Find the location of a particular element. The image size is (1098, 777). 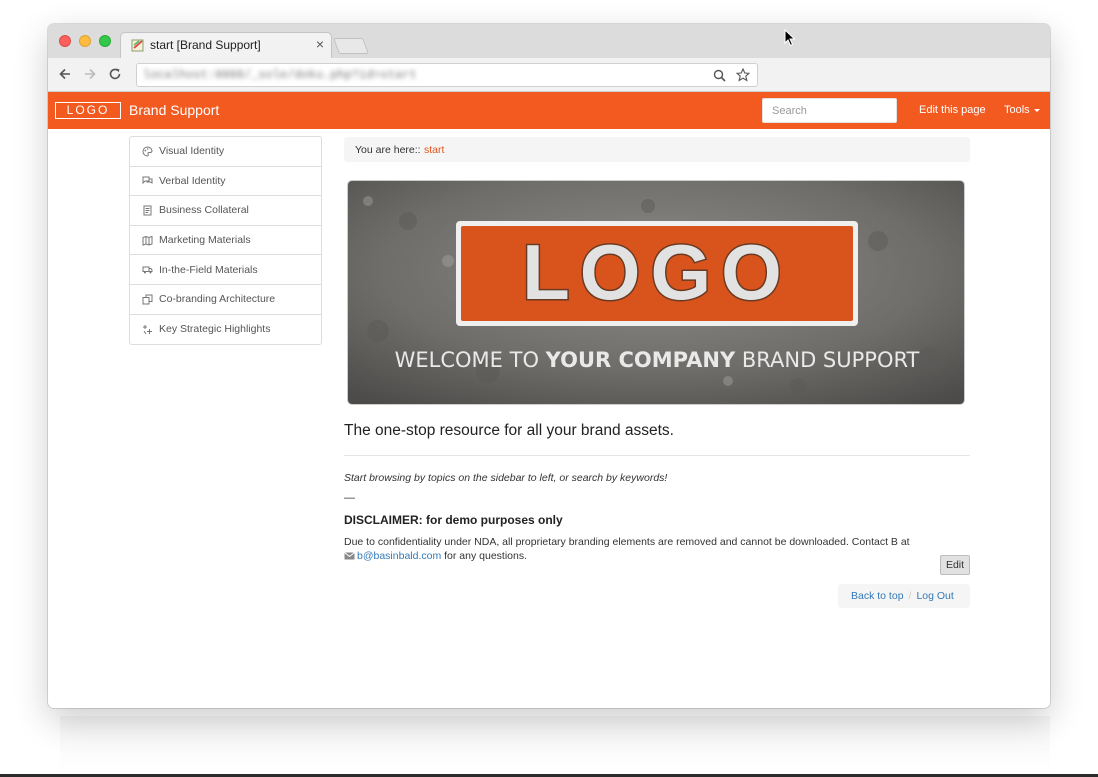

reload-icon is located at coordinates (115, 74).